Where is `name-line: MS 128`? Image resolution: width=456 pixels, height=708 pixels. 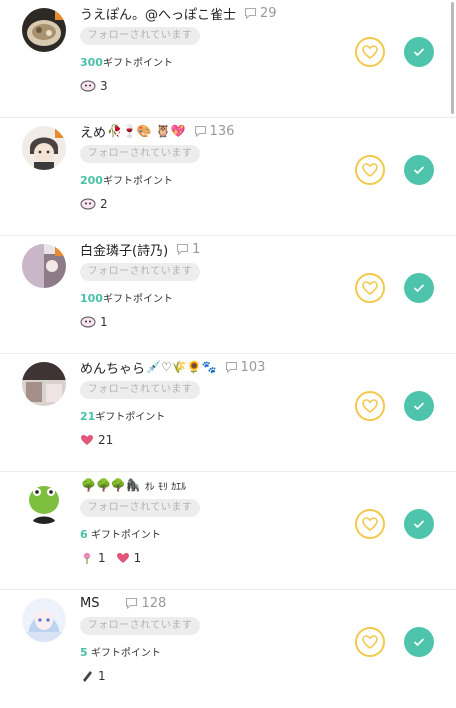
name-line: MS 128 is located at coordinates (123, 603).